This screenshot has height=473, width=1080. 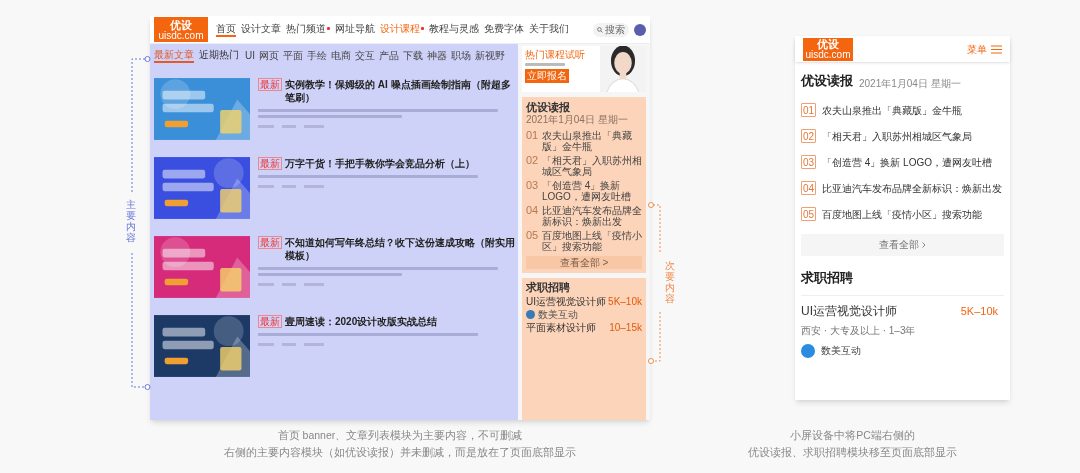 What do you see at coordinates (902, 244) in the screenshot?
I see `view-all-button: 查看全部` at bounding box center [902, 244].